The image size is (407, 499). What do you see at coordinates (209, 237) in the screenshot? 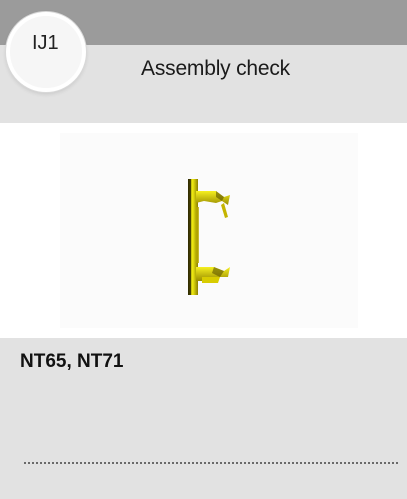
I see `yellow-bracket-part-icon` at bounding box center [209, 237].